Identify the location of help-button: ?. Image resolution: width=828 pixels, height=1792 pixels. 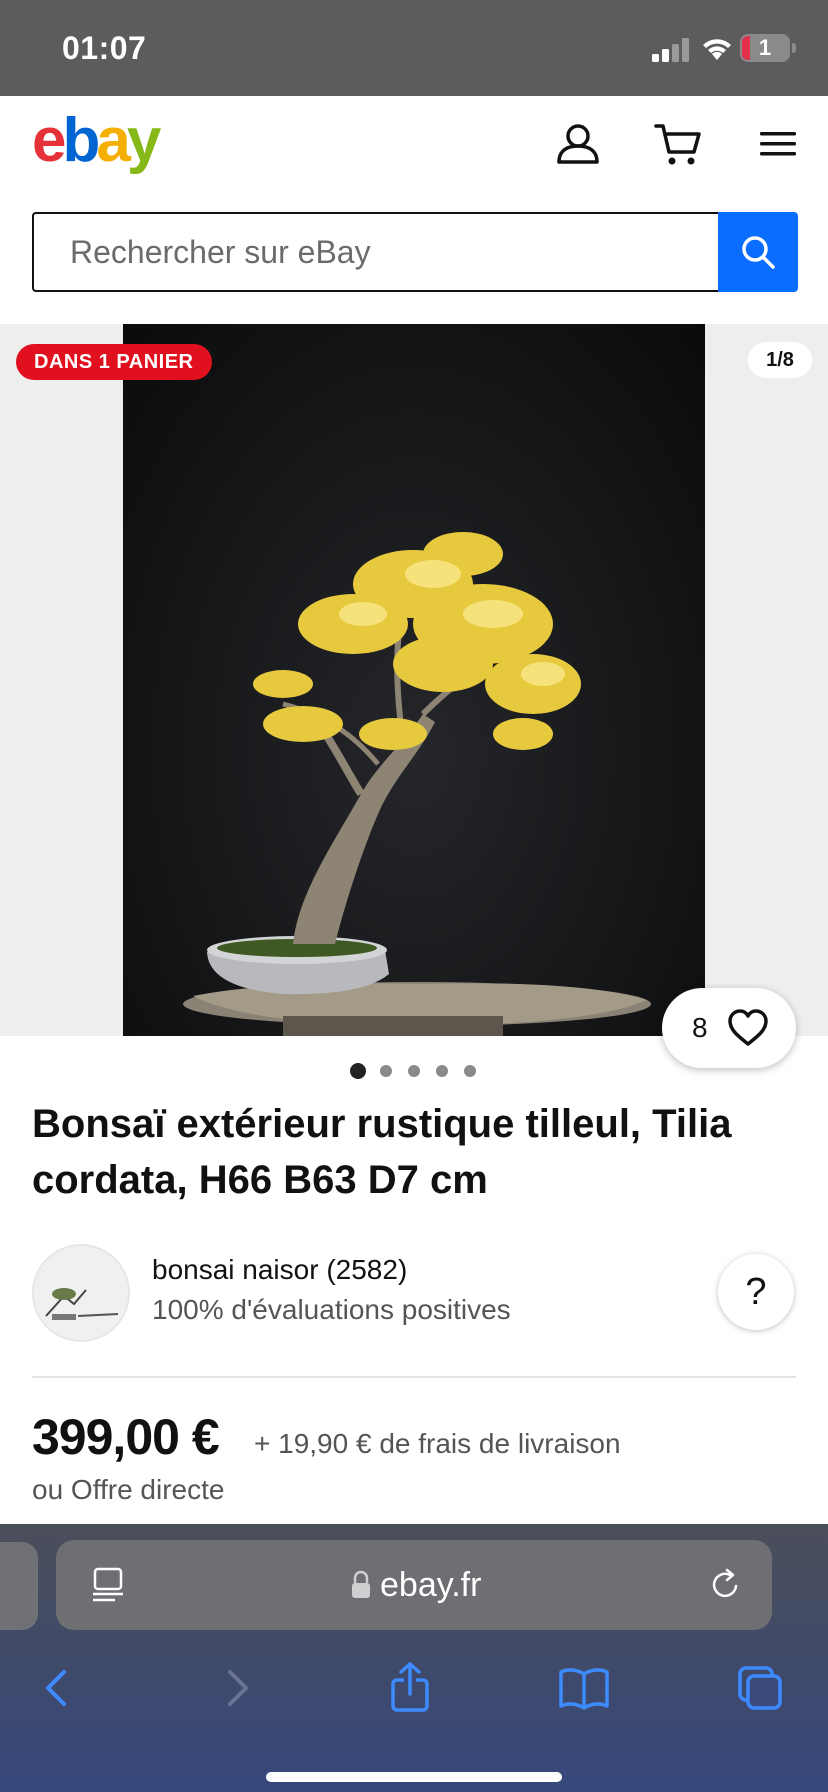
(756, 1292).